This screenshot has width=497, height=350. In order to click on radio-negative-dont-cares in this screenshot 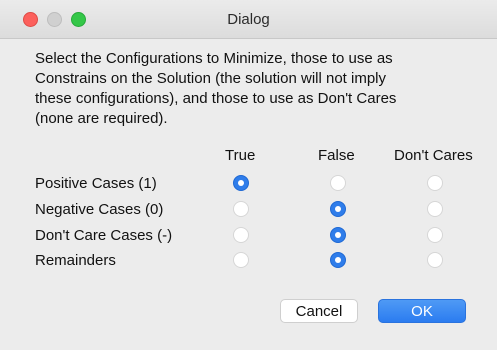, I will do `click(435, 209)`.